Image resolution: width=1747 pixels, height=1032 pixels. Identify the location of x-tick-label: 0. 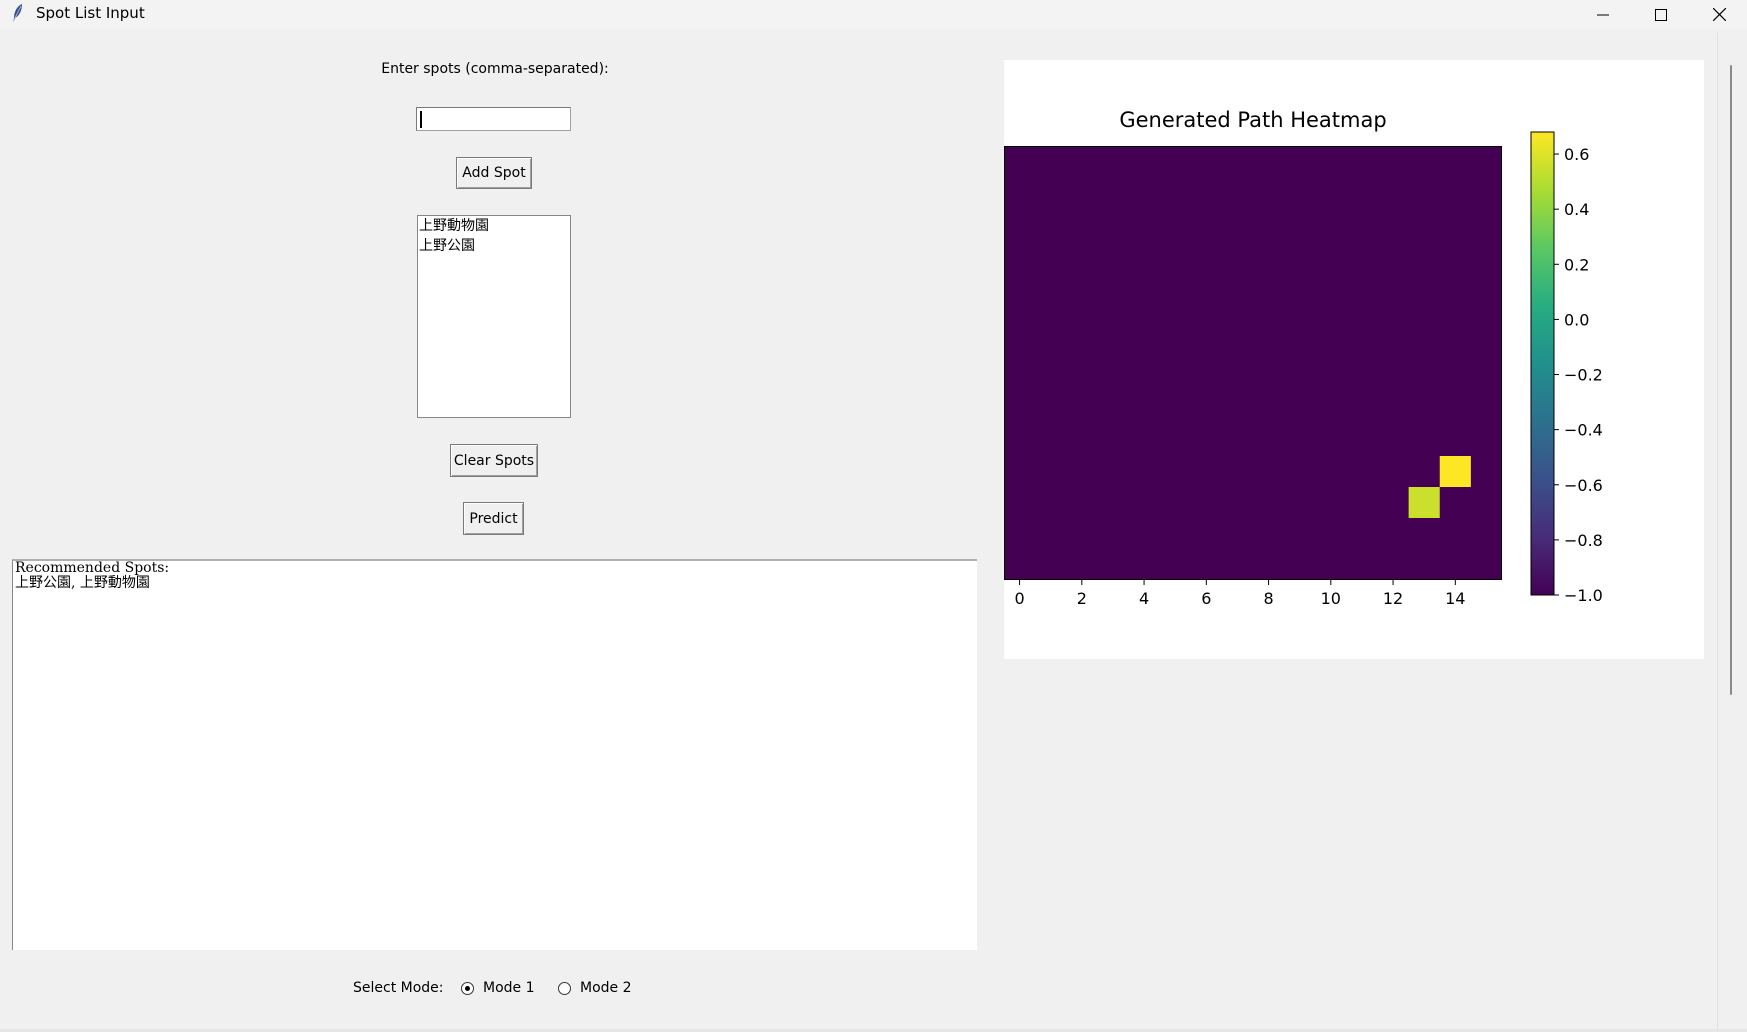
(1019, 598).